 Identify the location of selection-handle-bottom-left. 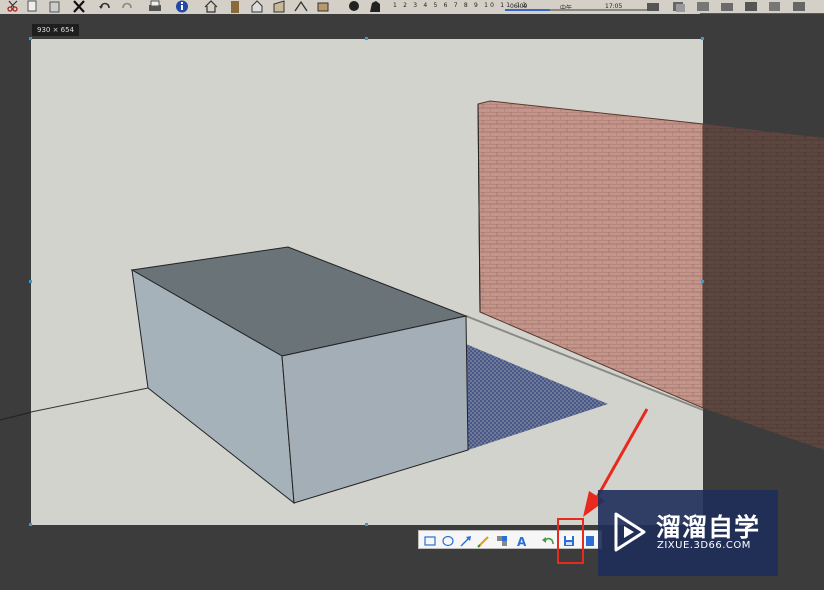
(30, 524).